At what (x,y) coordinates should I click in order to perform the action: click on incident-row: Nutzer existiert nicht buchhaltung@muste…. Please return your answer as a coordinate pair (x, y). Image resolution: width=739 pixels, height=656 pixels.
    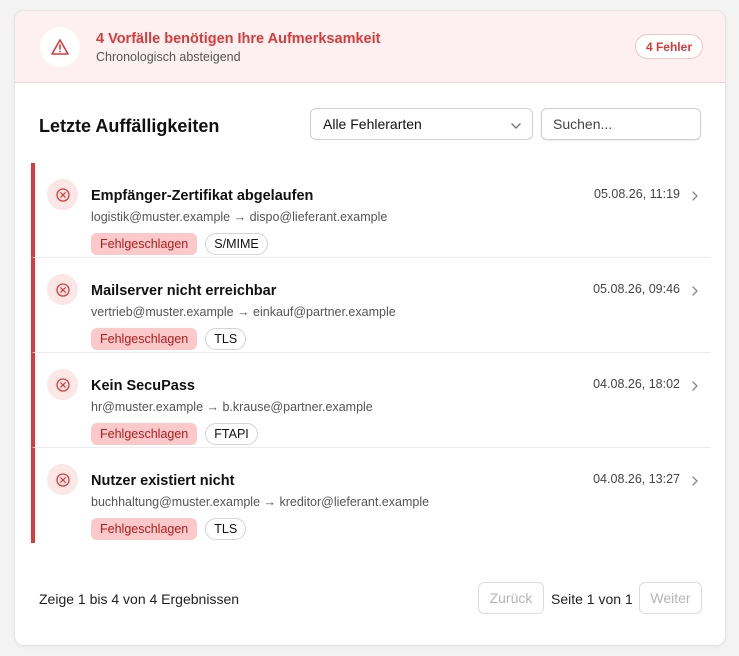
    Looking at the image, I should click on (371, 495).